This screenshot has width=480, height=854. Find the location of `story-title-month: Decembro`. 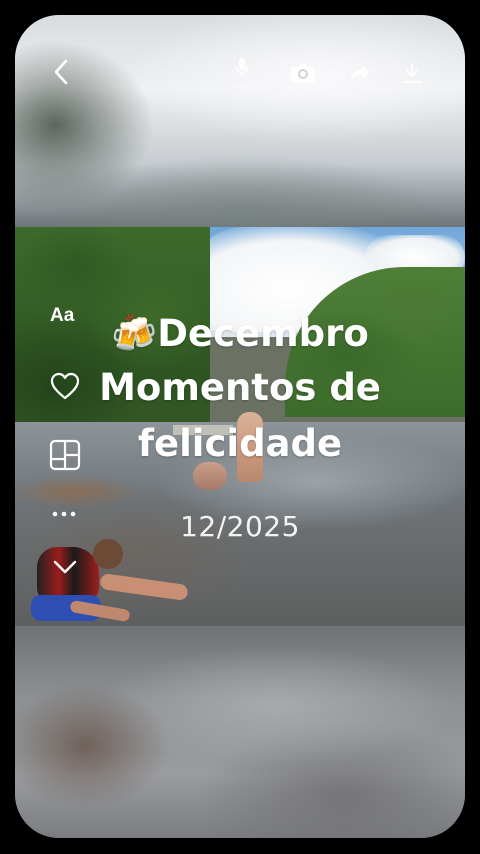

story-title-month: Decembro is located at coordinates (263, 333).